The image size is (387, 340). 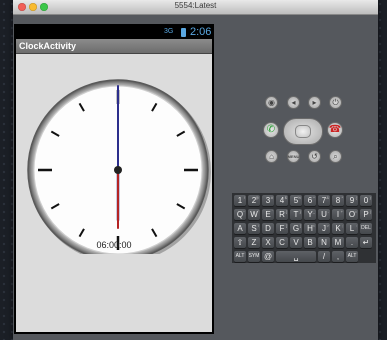 What do you see at coordinates (118, 170) in the screenshot?
I see `clock-center-pin` at bounding box center [118, 170].